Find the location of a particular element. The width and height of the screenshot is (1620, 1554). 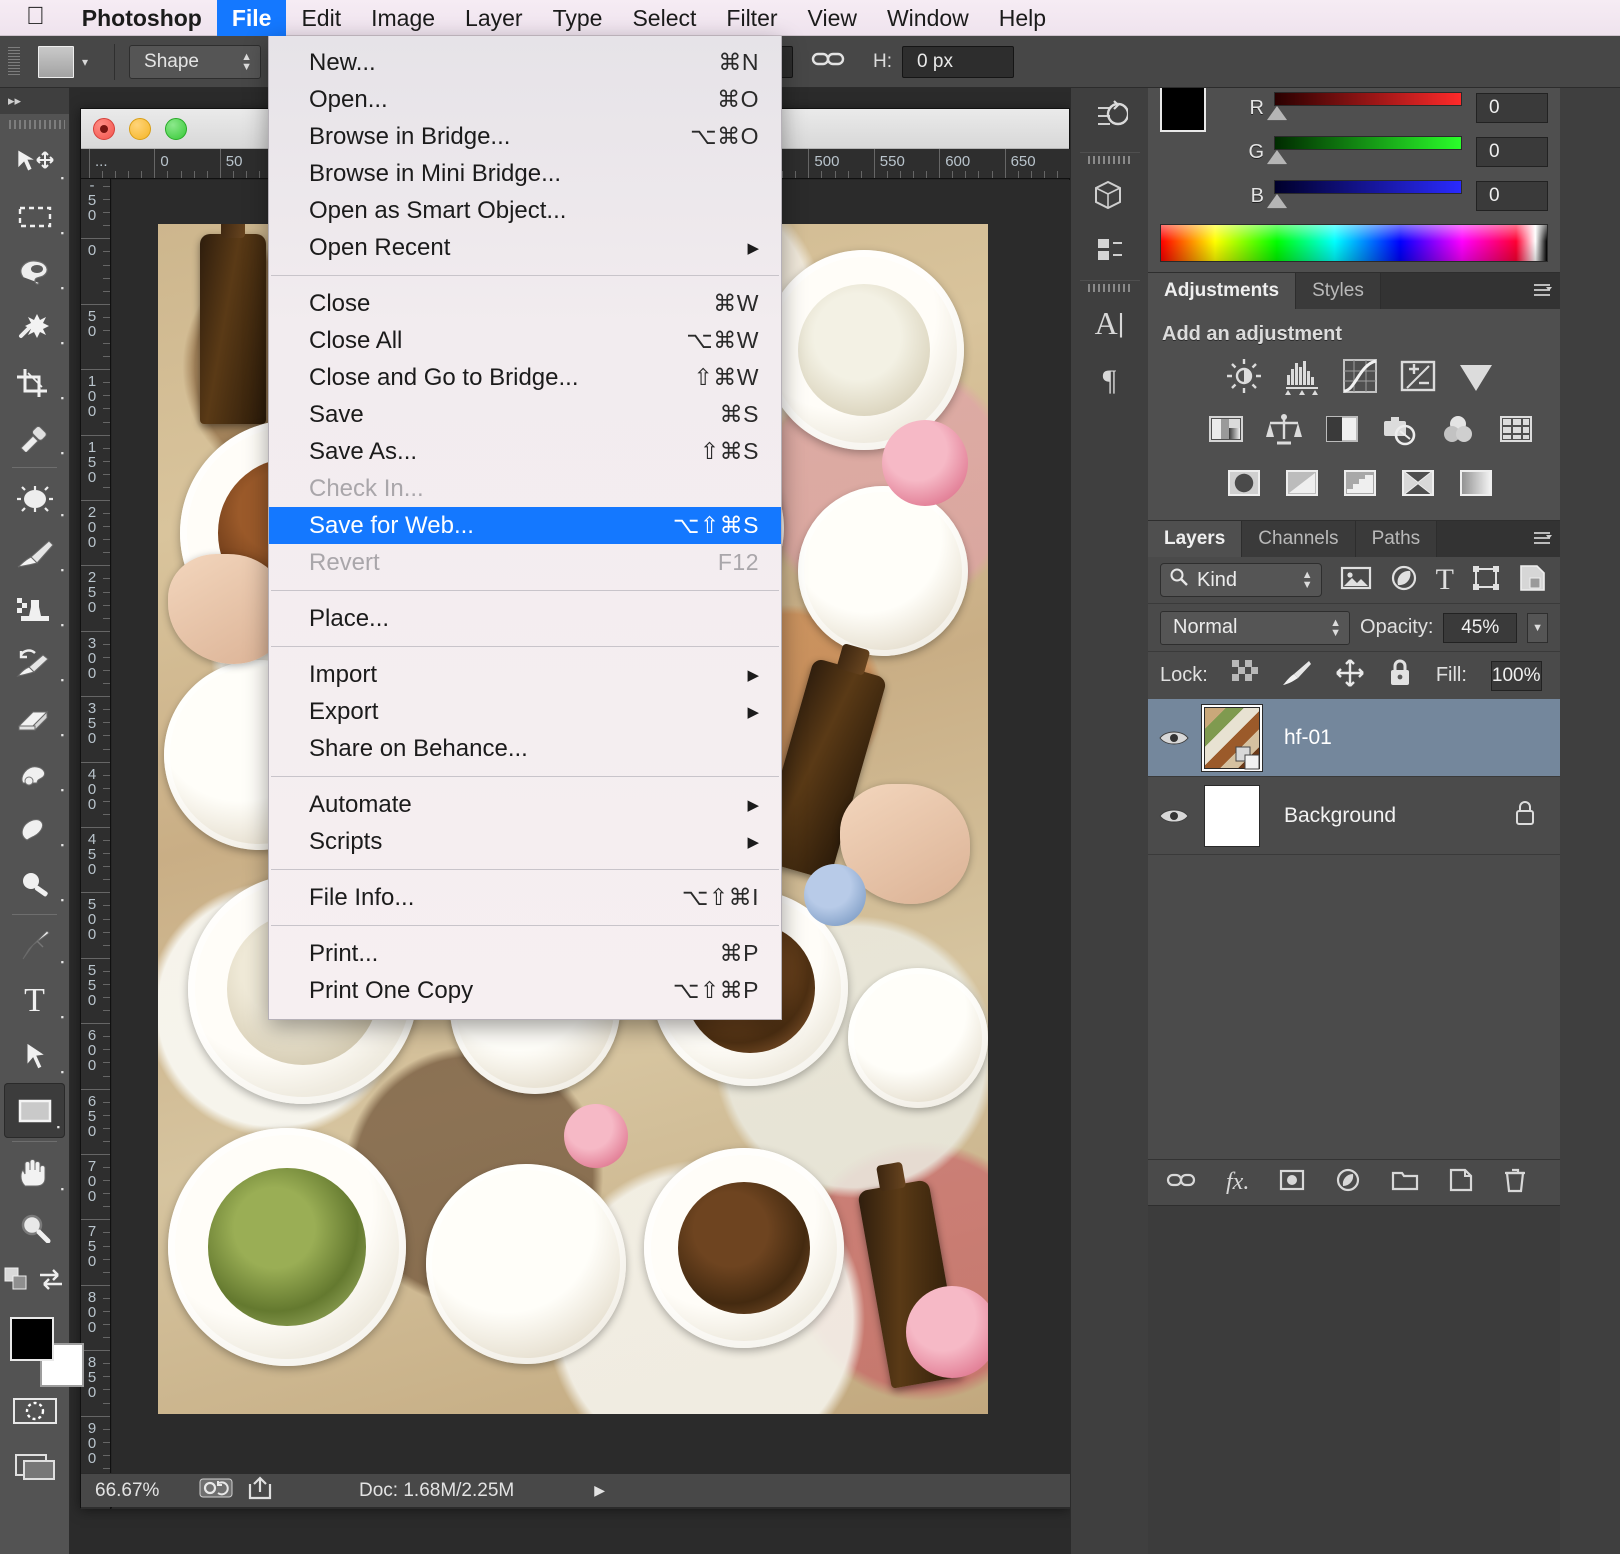

green-slider is located at coordinates (1364, 152).